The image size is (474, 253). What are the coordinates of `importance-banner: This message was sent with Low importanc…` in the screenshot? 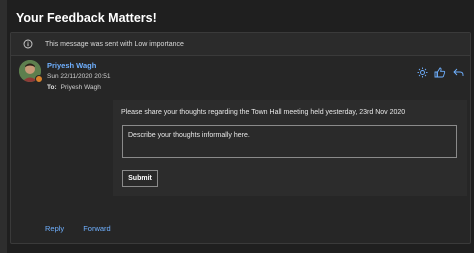 It's located at (240, 44).